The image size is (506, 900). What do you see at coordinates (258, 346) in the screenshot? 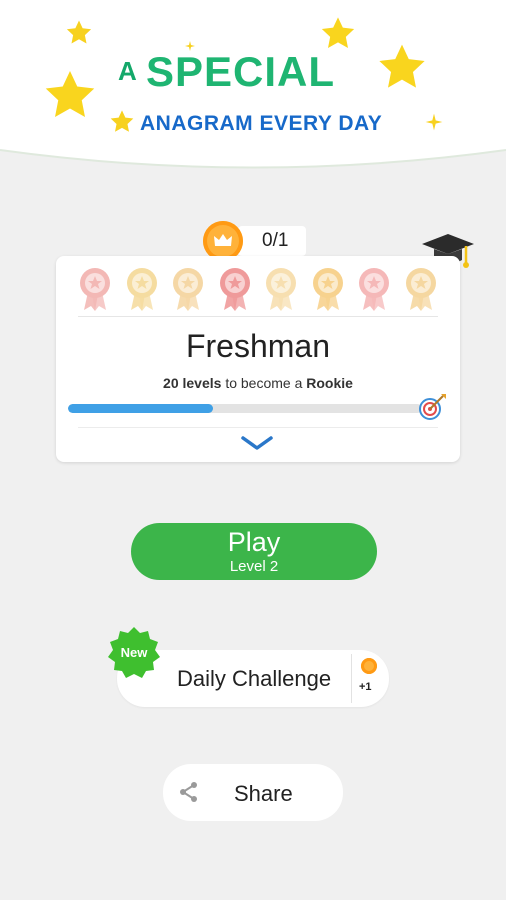
I see `rank-title: Freshman` at bounding box center [258, 346].